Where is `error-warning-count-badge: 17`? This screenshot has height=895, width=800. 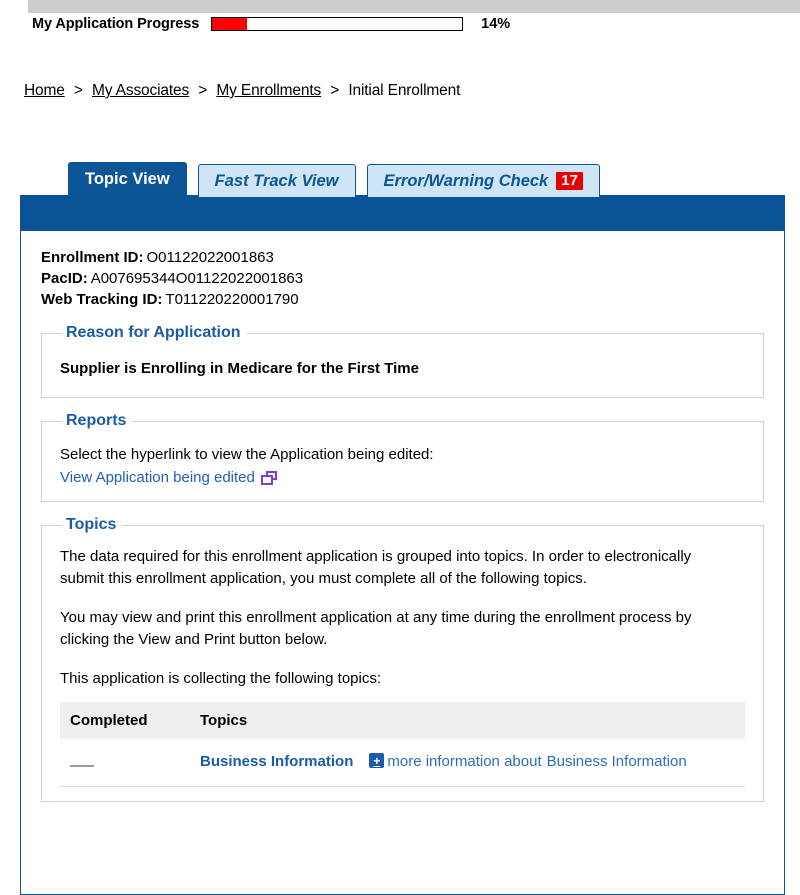
error-warning-count-badge: 17 is located at coordinates (569, 181).